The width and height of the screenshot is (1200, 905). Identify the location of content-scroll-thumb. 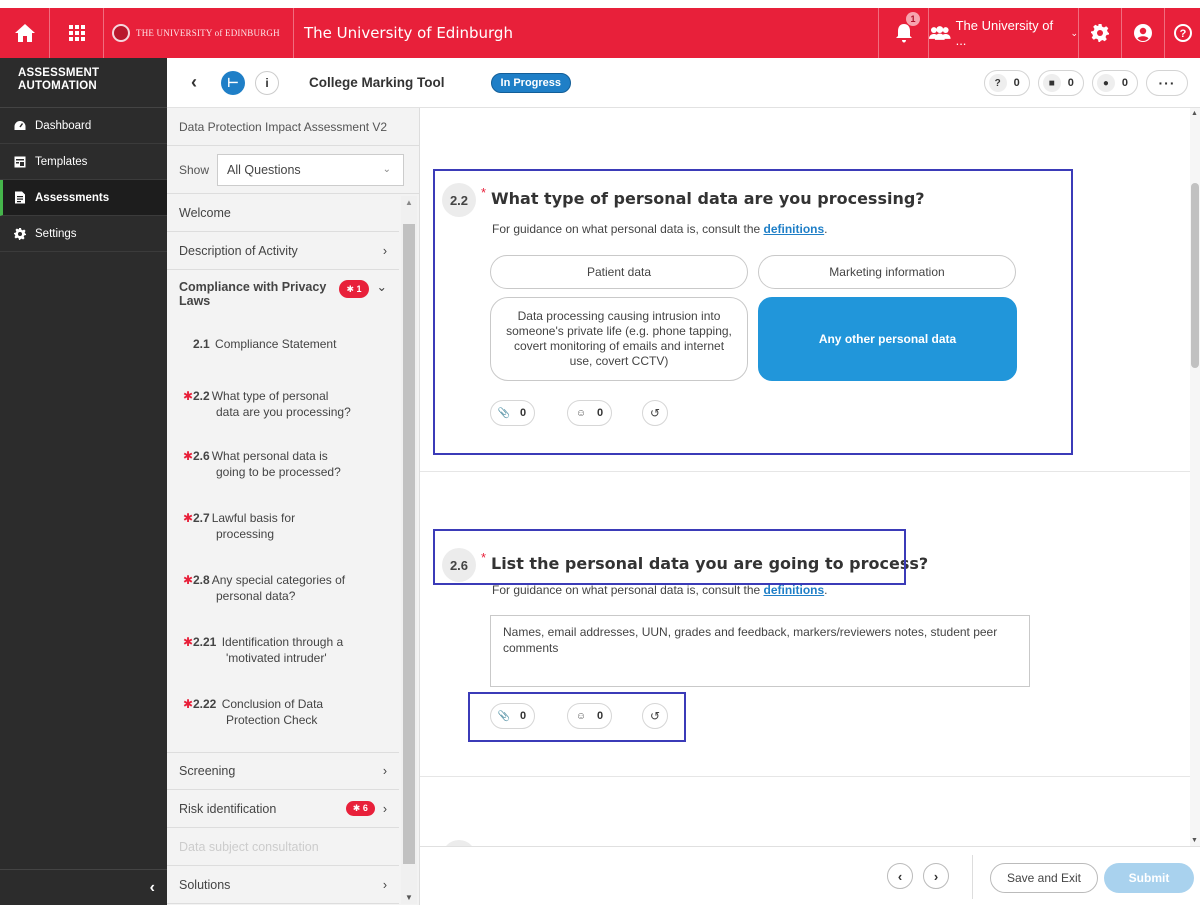
(1195, 275).